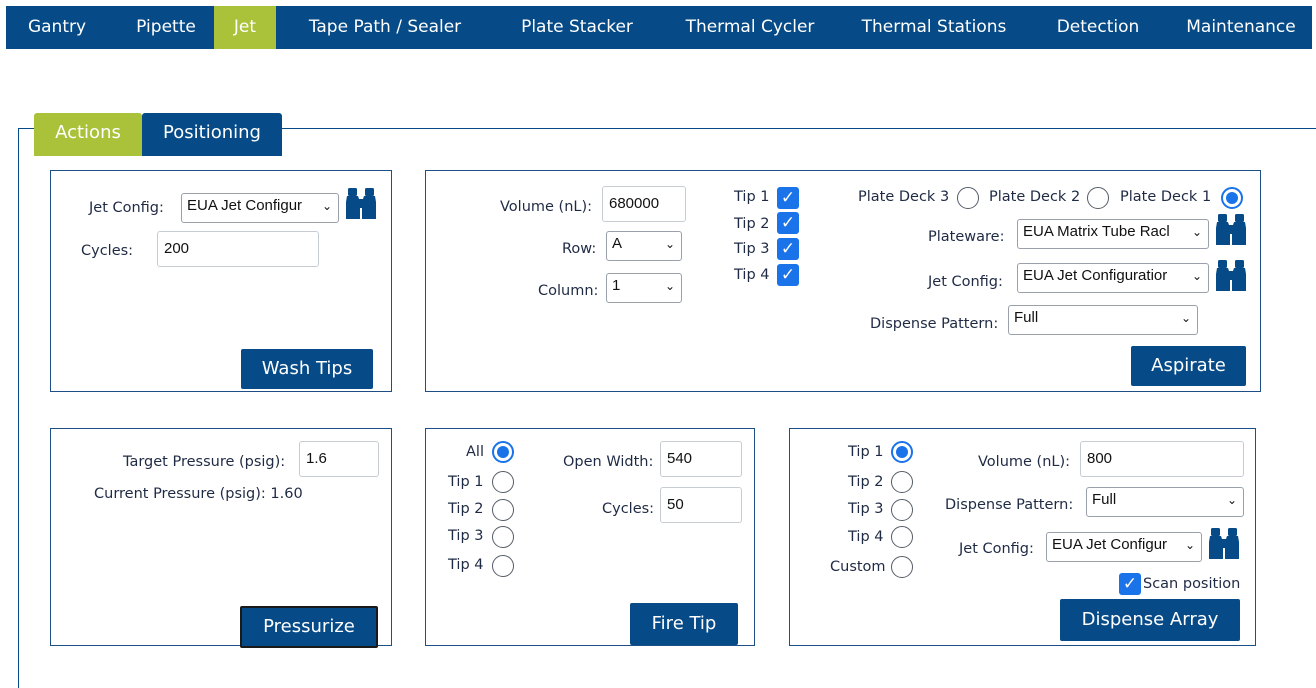  What do you see at coordinates (503, 482) in the screenshot?
I see `fire-tip1-radio` at bounding box center [503, 482].